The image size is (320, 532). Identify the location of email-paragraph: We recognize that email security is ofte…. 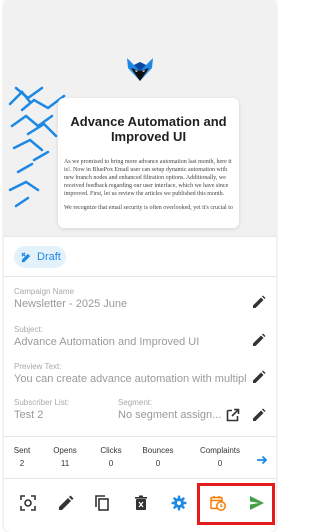
(148, 208).